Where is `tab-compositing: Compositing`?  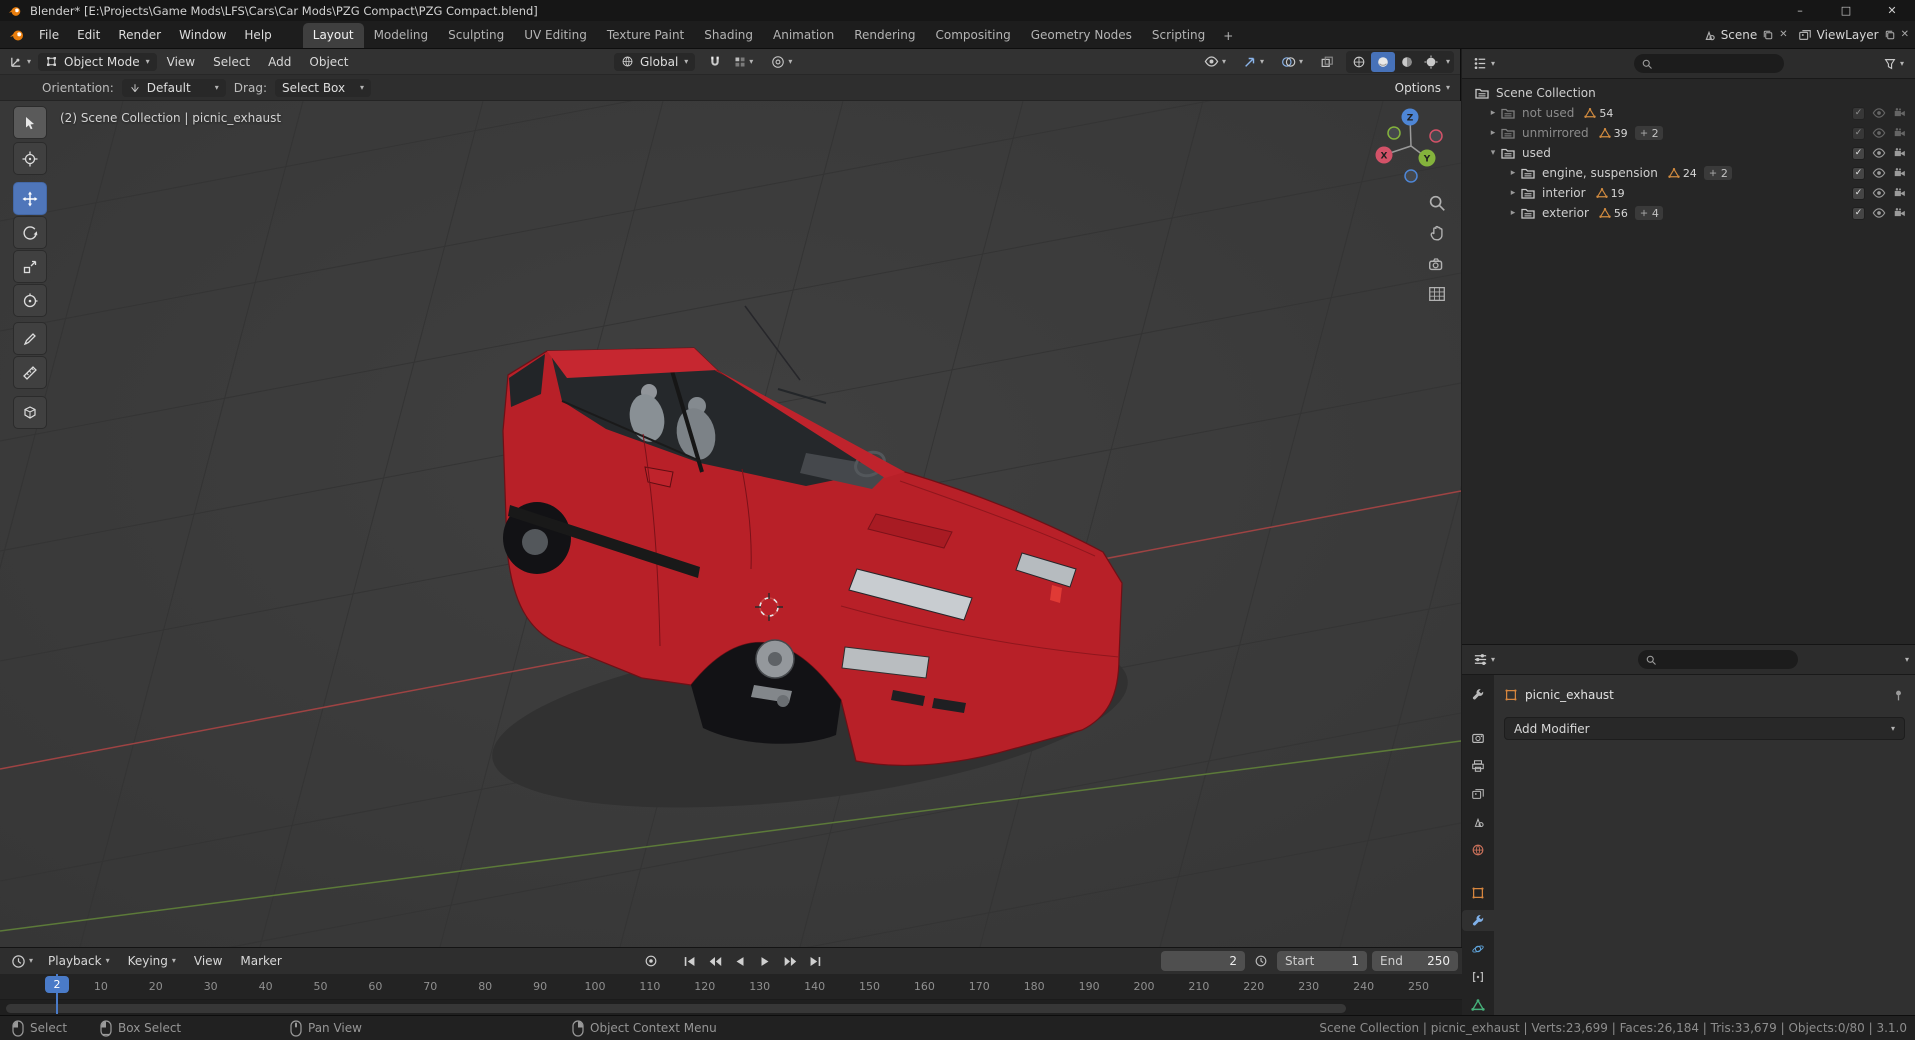
tab-compositing: Compositing is located at coordinates (972, 35).